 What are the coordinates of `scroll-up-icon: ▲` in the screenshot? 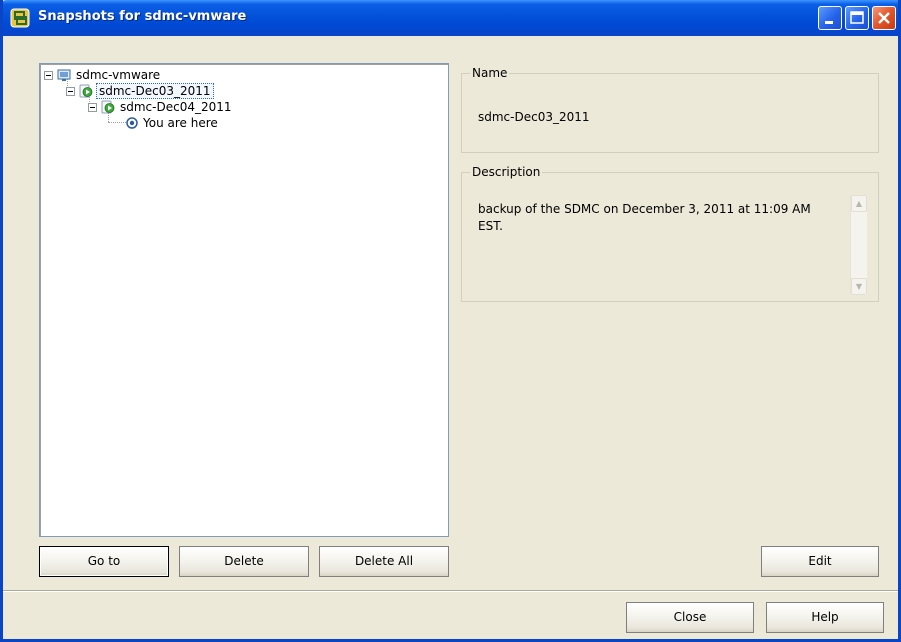 It's located at (859, 203).